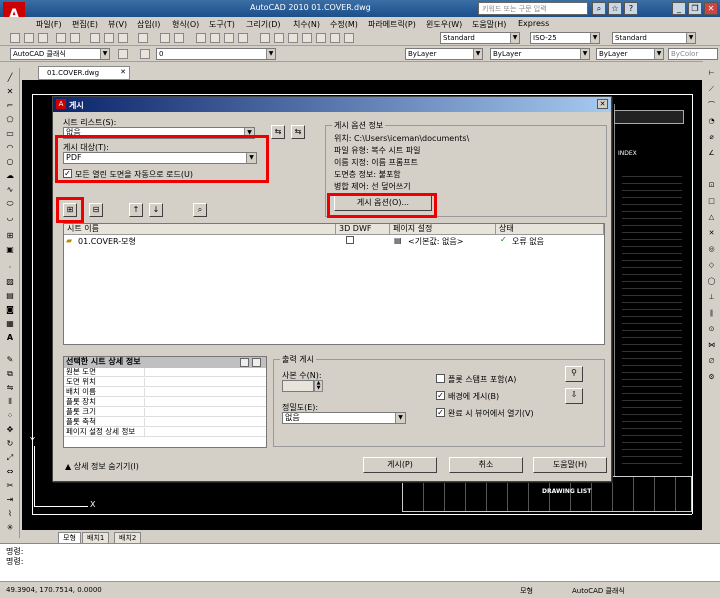 This screenshot has height=598, width=720. What do you see at coordinates (10, 429) in the screenshot?
I see `move-icon: ✥` at bounding box center [10, 429].